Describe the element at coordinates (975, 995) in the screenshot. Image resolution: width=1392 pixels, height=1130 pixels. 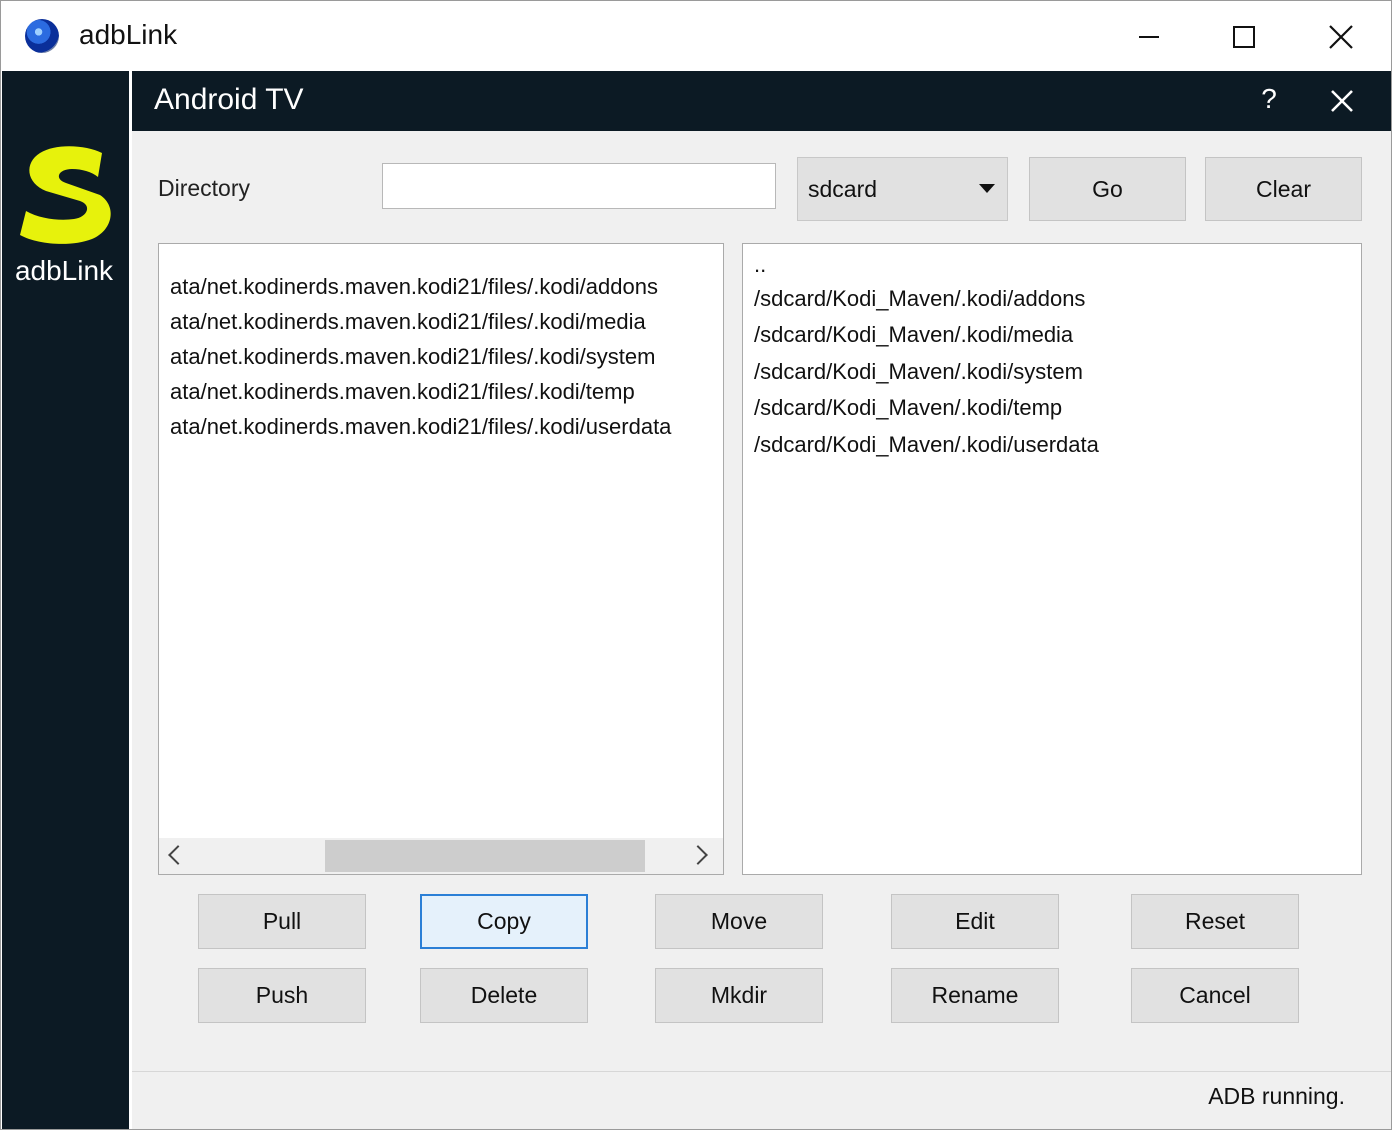
I see `rename-button: Rename` at that location.